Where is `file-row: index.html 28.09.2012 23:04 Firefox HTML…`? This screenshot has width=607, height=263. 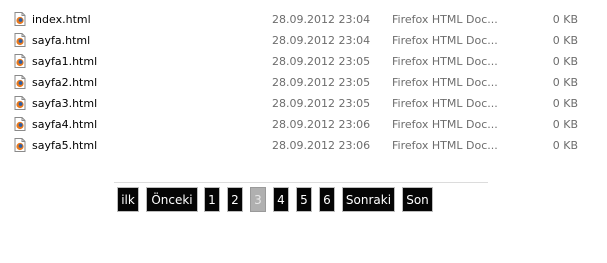 file-row: index.html 28.09.2012 23:04 Firefox HTML… is located at coordinates (303, 19).